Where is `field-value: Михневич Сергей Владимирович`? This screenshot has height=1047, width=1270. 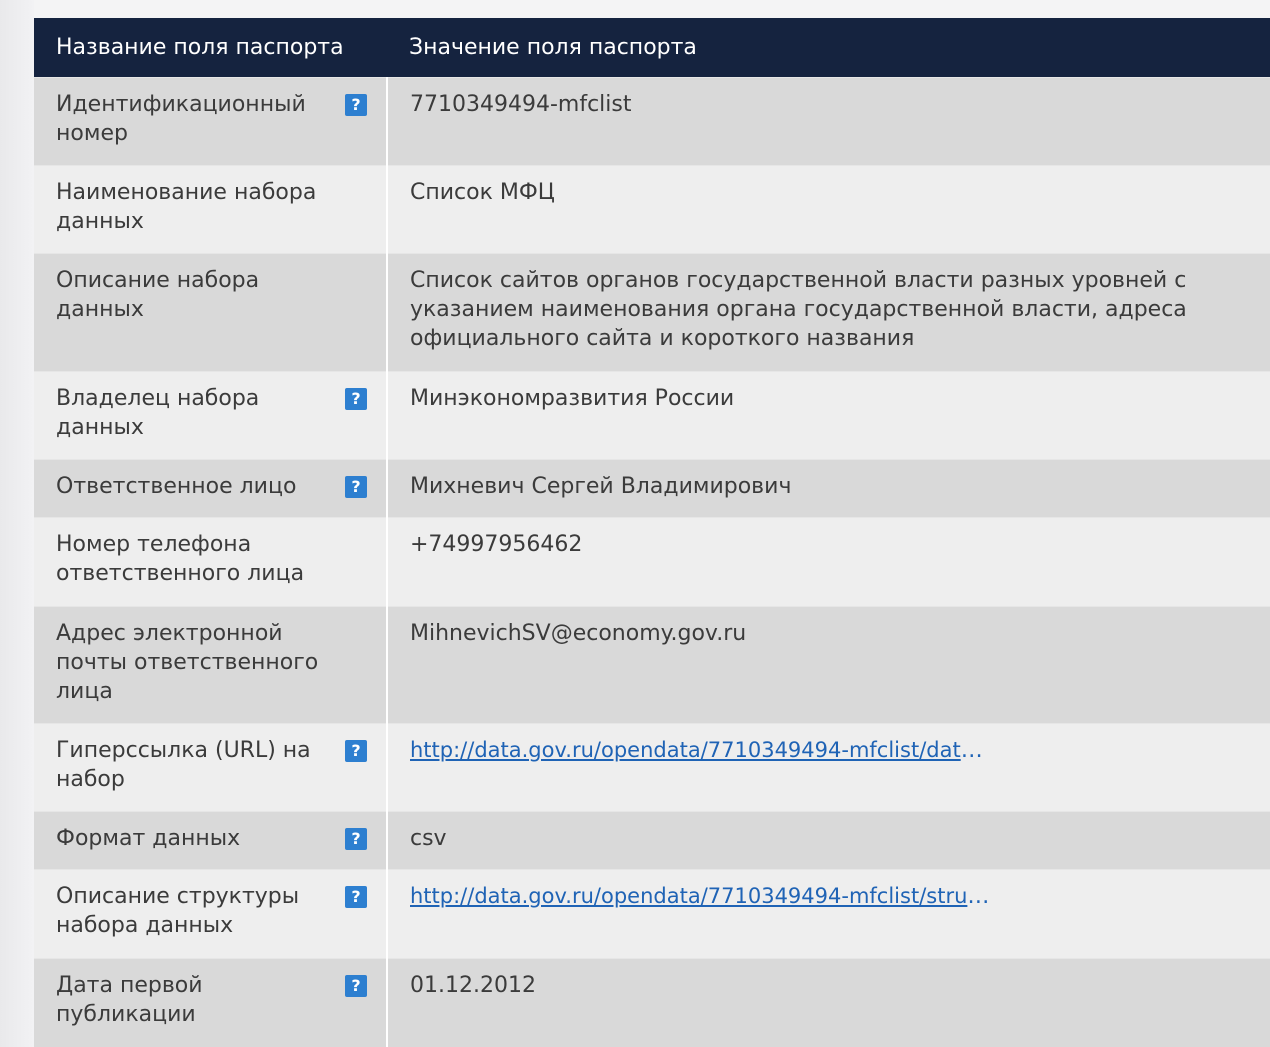
field-value: Михневич Сергей Владимирович is located at coordinates (601, 486).